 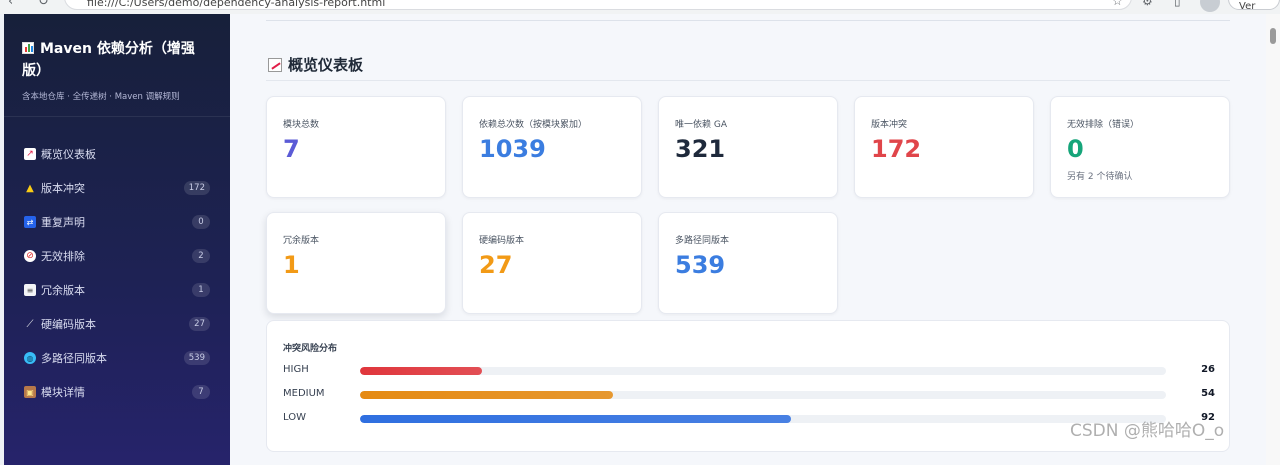 I want to click on risk-label: MEDIUM, so click(x=304, y=393).